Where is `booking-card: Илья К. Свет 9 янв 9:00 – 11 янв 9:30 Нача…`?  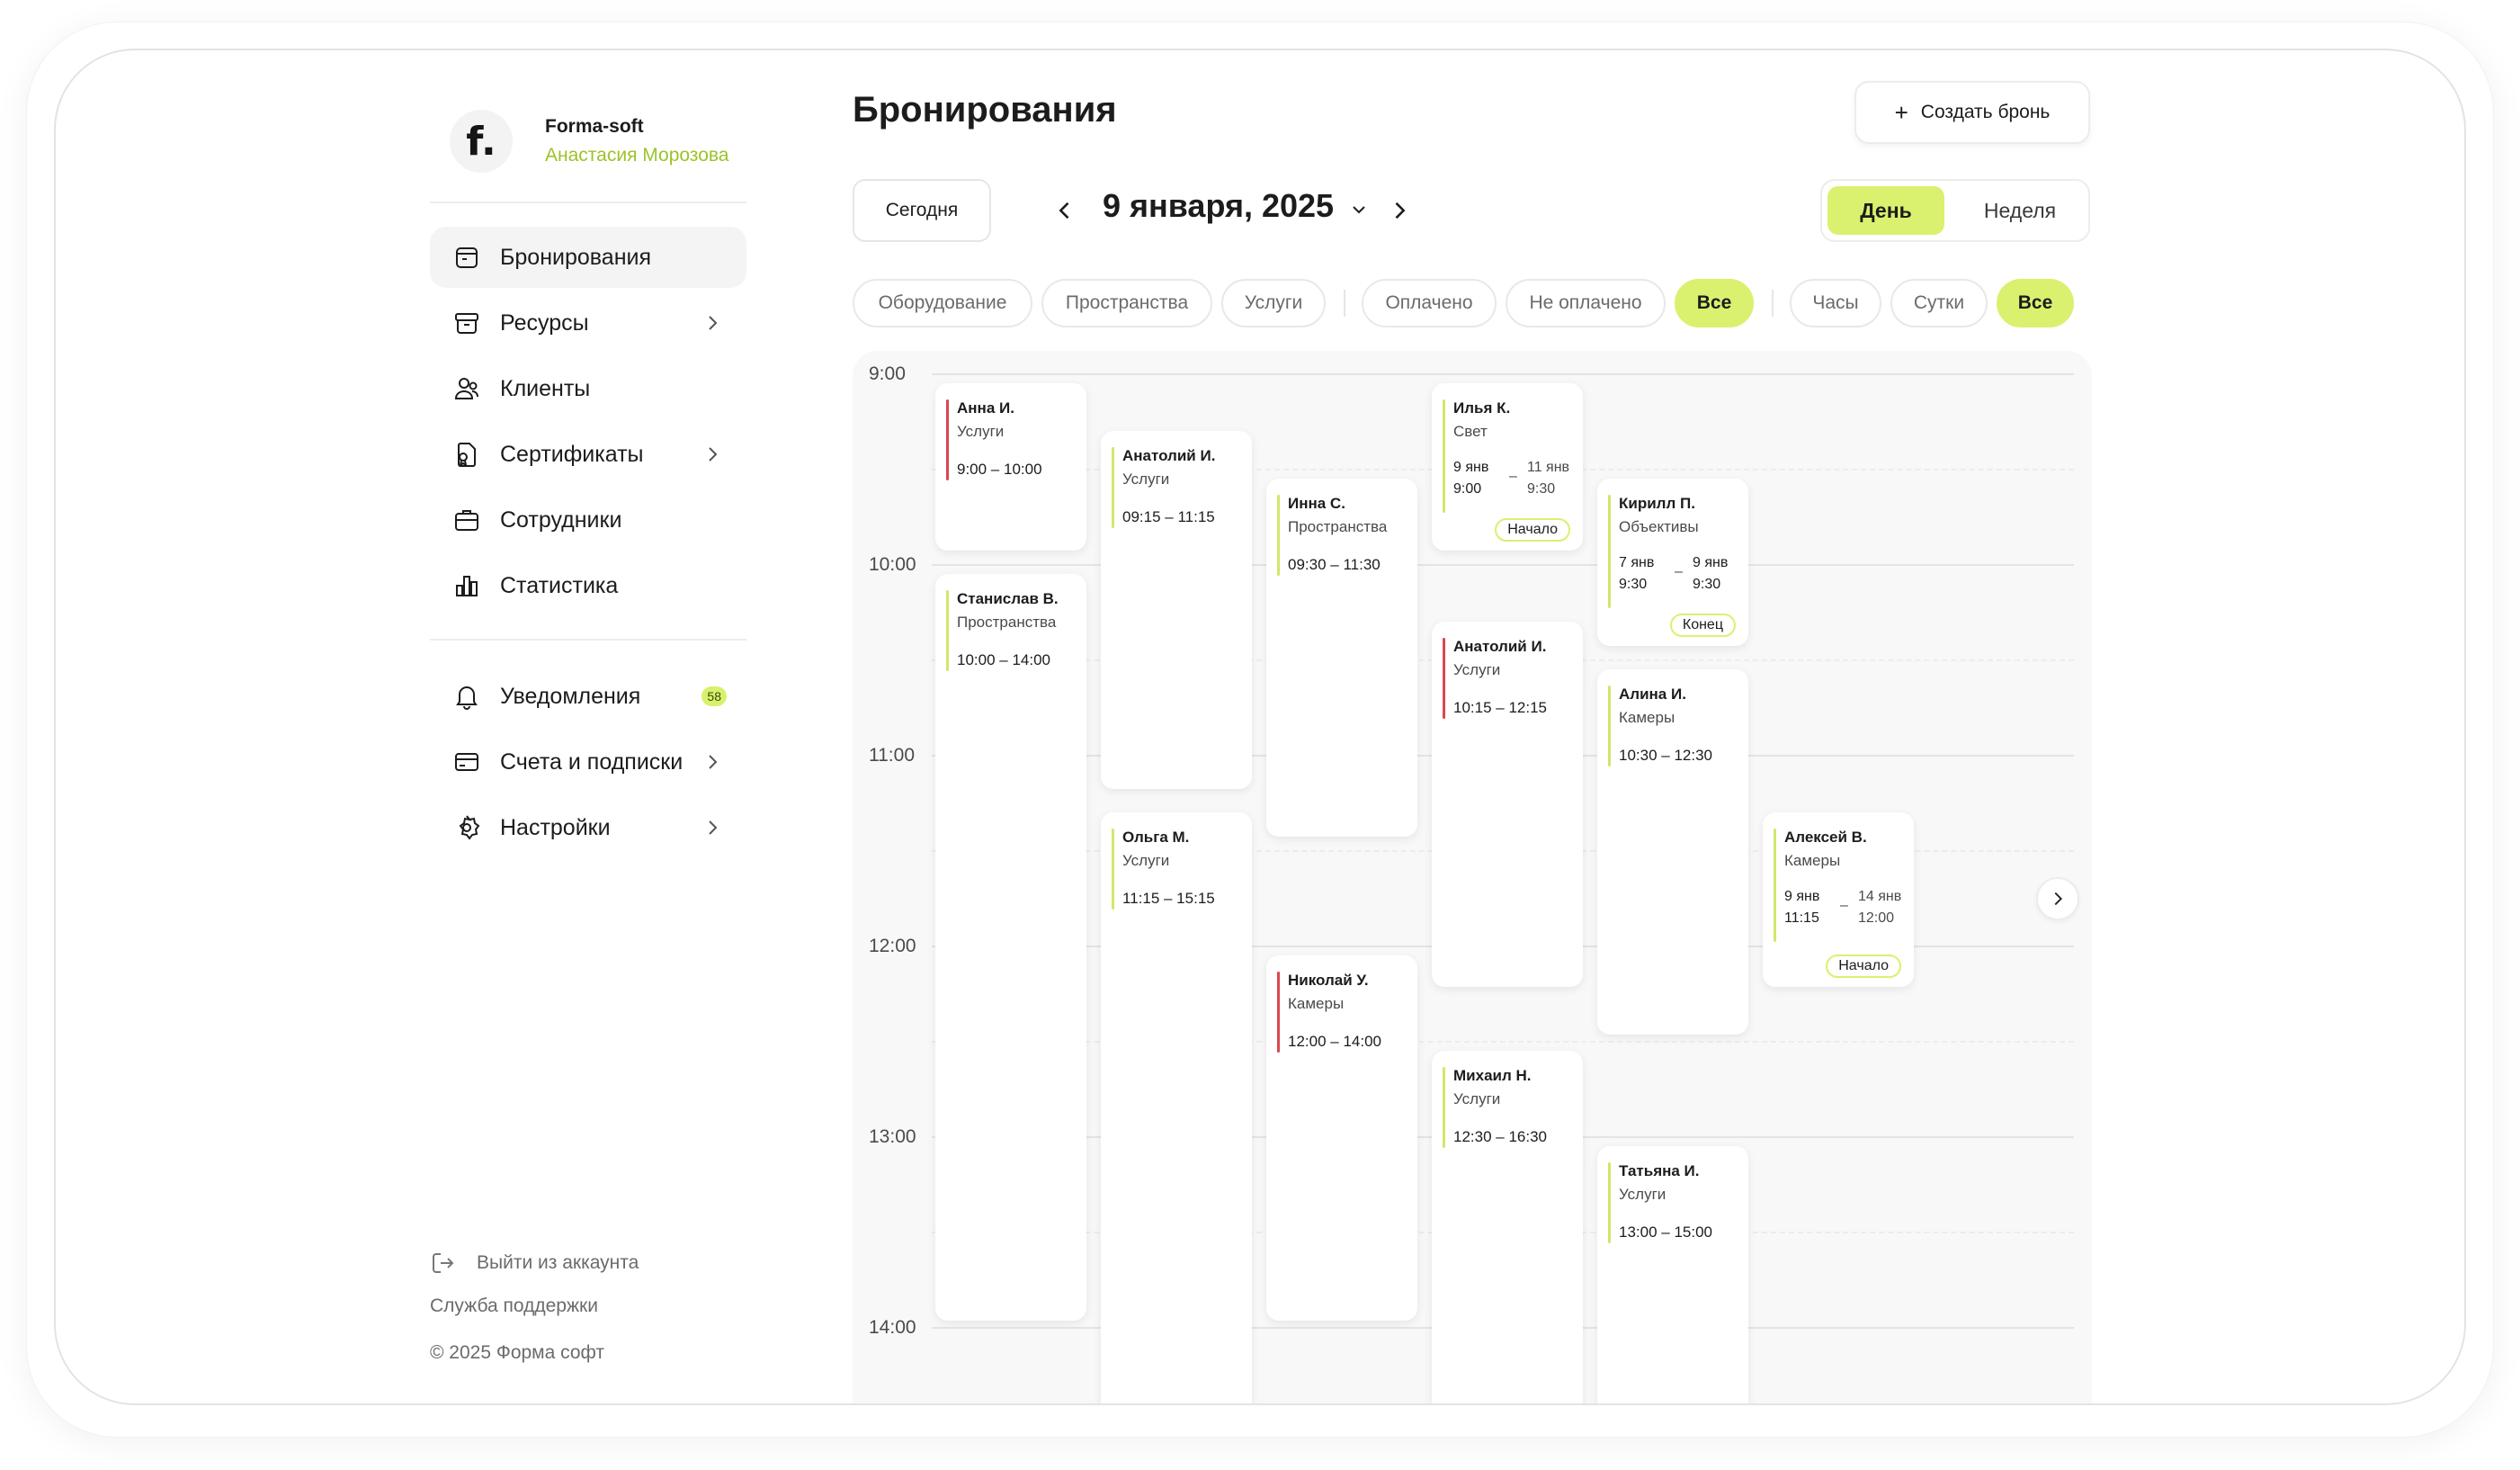 booking-card: Илья К. Свет 9 янв 9:00 – 11 янв 9:30 Нача… is located at coordinates (1508, 467).